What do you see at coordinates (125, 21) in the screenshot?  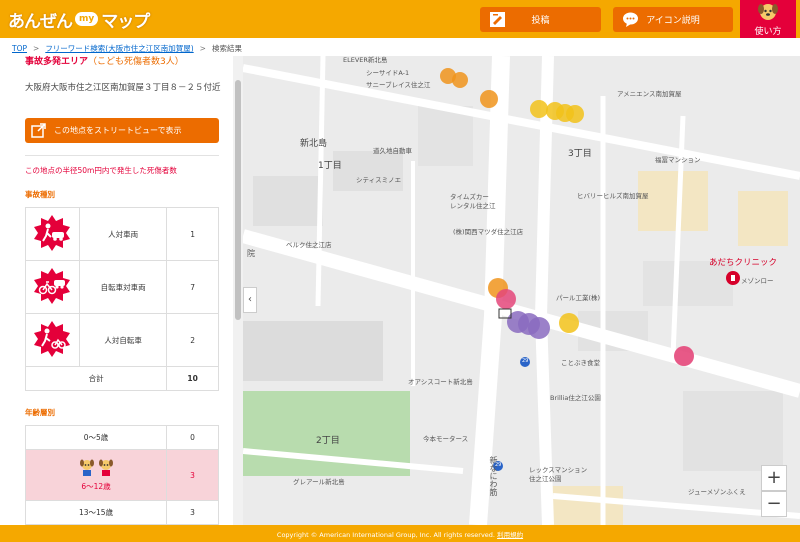 I see `logo-text-map: マップ` at bounding box center [125, 21].